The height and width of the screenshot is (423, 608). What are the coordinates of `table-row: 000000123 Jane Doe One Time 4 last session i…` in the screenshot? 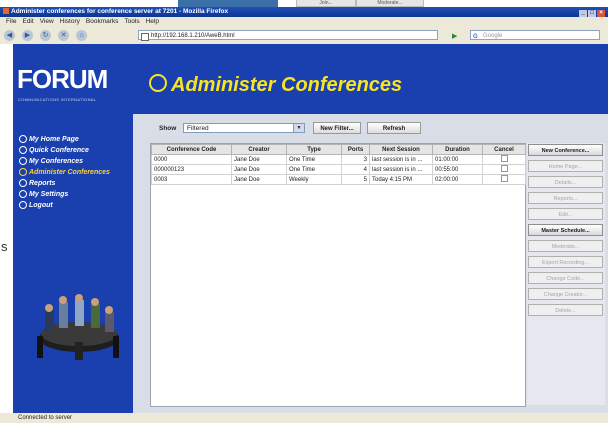 It's located at (338, 169).